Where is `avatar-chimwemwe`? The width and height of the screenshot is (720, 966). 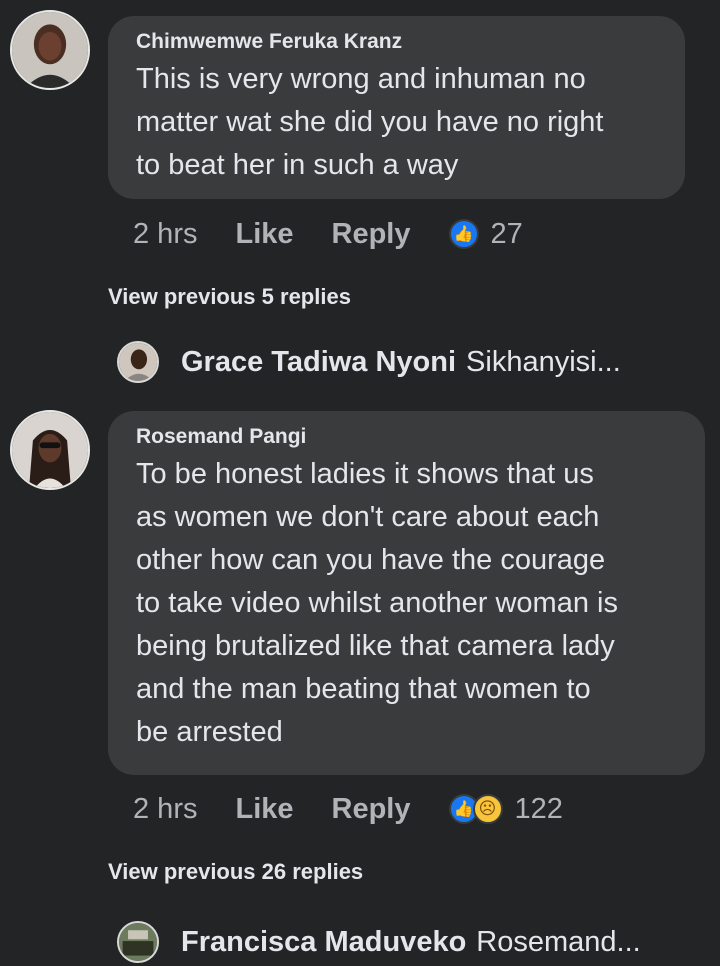
avatar-chimwemwe is located at coordinates (50, 50).